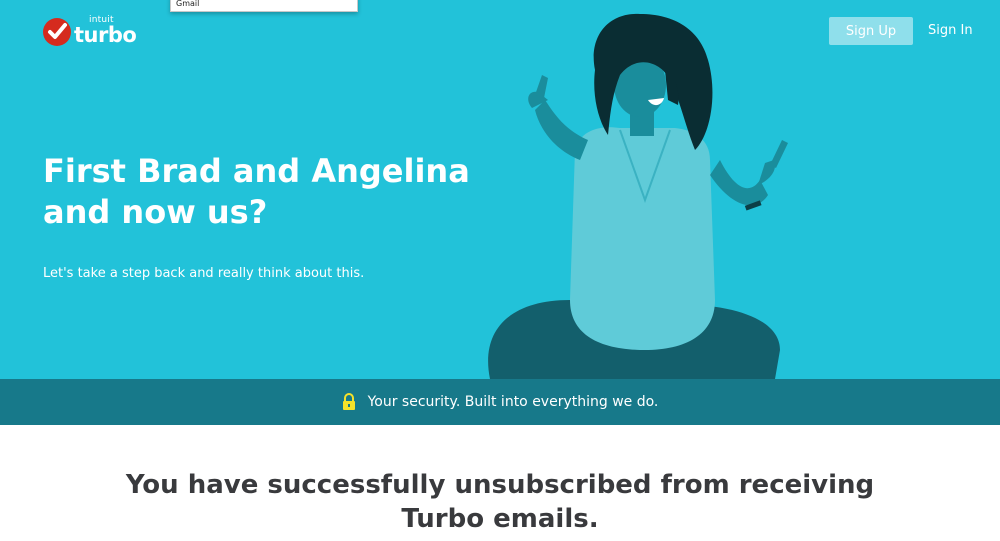 The height and width of the screenshot is (541, 1000). Describe the element at coordinates (256, 191) in the screenshot. I see `hero-headline: First Brad and Angelina and now us?` at that location.